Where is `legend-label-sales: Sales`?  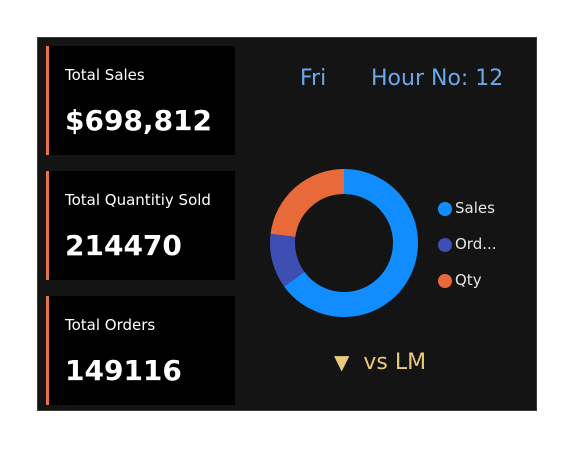 legend-label-sales: Sales is located at coordinates (475, 208).